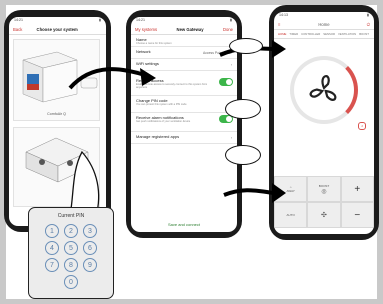  Describe the element at coordinates (184, 224) in the screenshot. I see `save-and-connect-button: Save and connect` at that location.